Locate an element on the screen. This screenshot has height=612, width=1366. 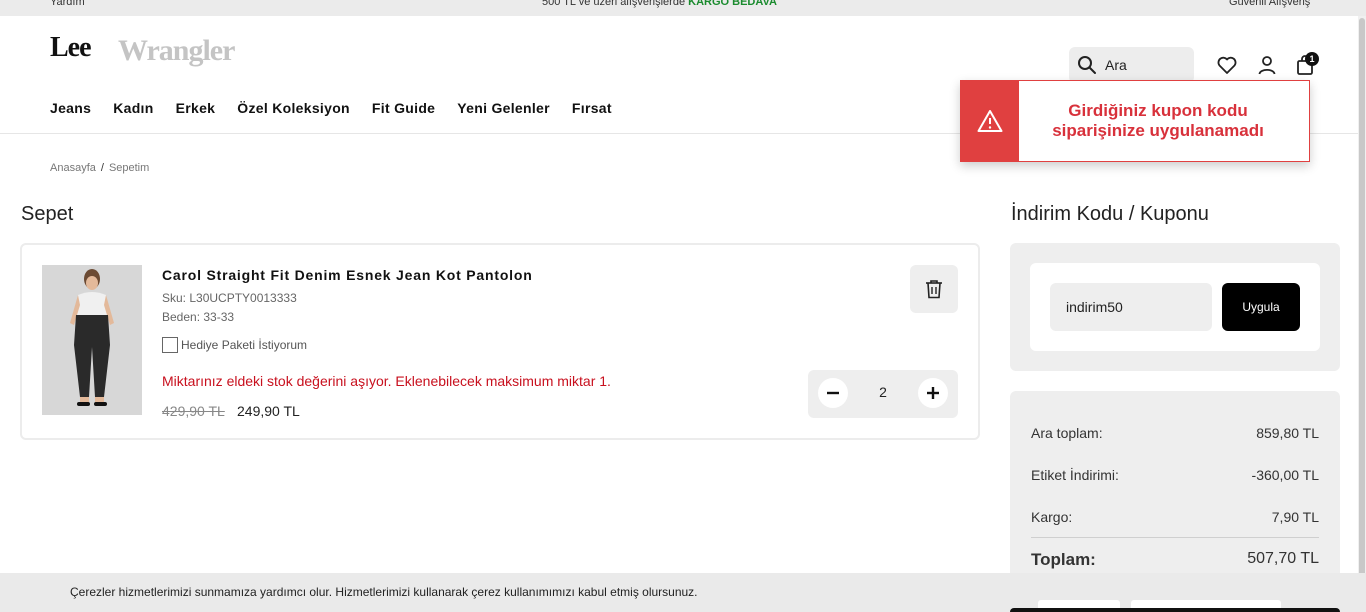
quantity-value: 2 is located at coordinates (883, 392).